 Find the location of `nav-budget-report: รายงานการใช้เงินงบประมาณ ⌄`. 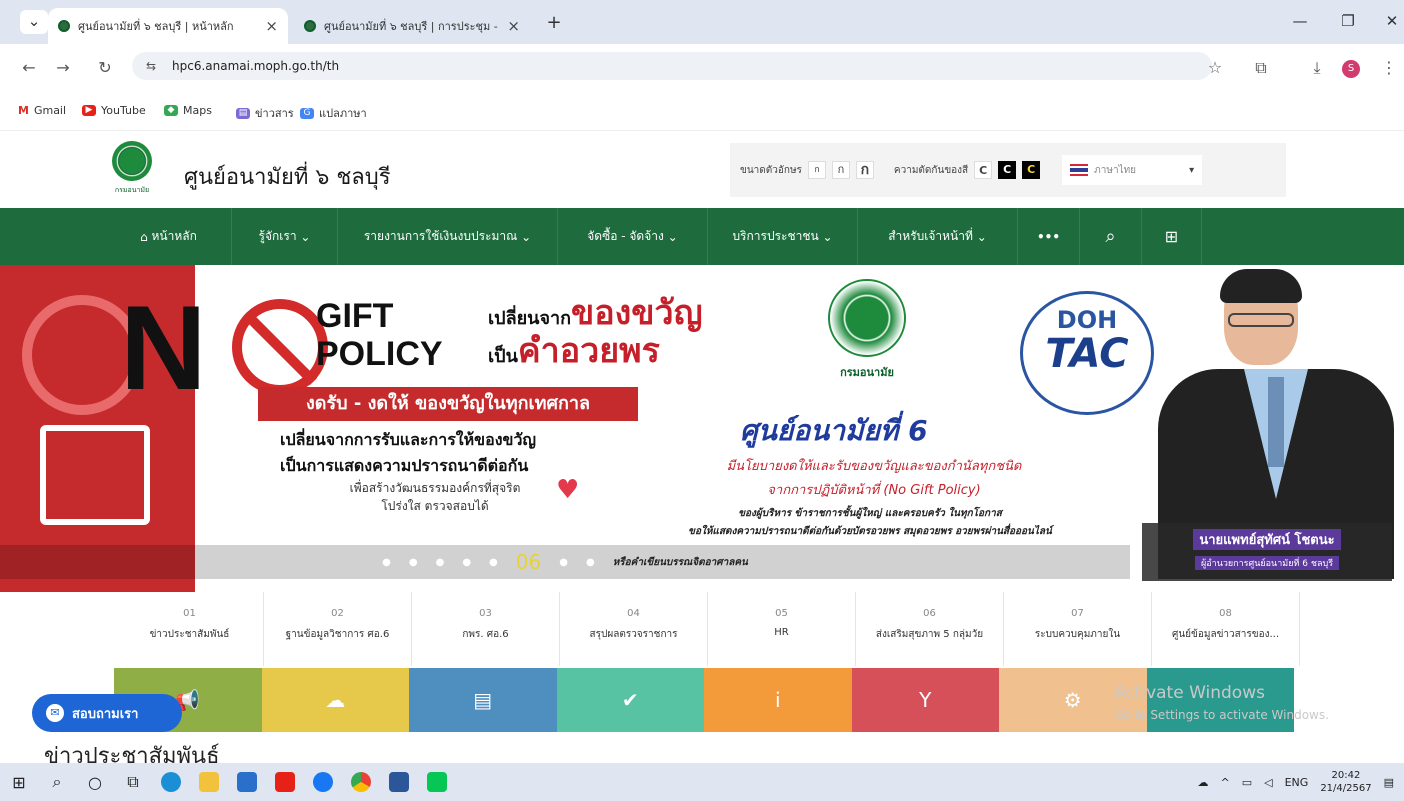

nav-budget-report: รายงานการใช้เงินงบประมาณ ⌄ is located at coordinates (448, 236).